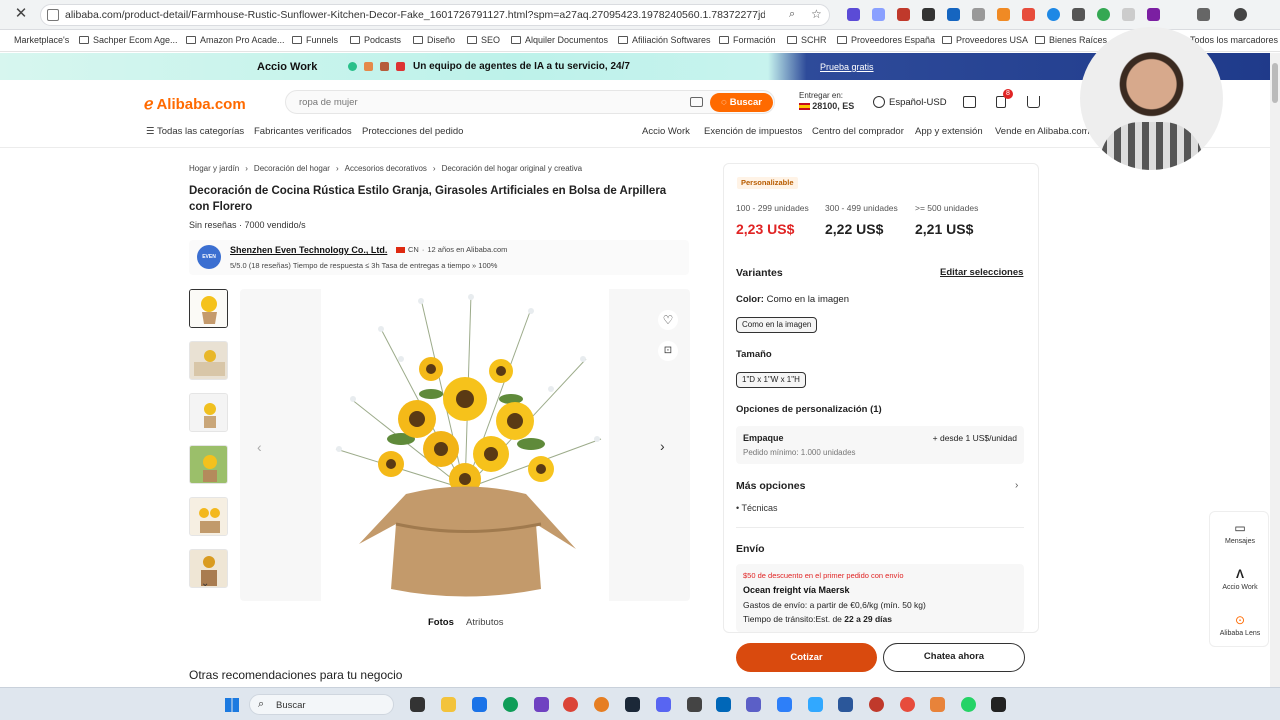 This screenshot has height=720, width=1280. Describe the element at coordinates (753, 131) in the screenshot. I see `nav-tax-exemption: Exención de impuestos` at that location.